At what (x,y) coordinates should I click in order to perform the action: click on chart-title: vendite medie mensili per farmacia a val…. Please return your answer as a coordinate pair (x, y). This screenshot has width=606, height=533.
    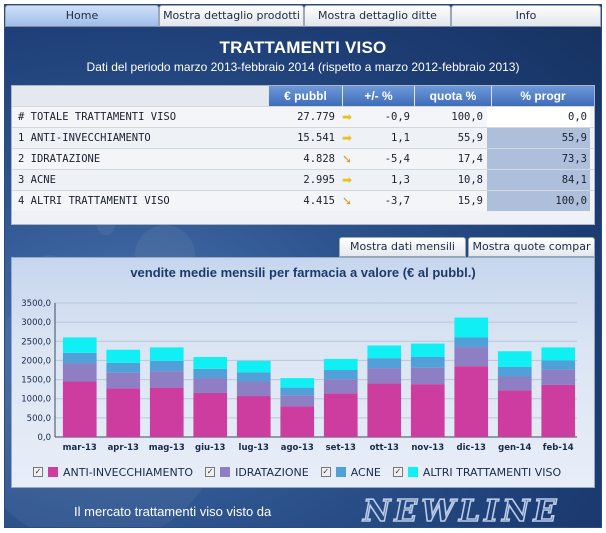
    Looking at the image, I should click on (303, 272).